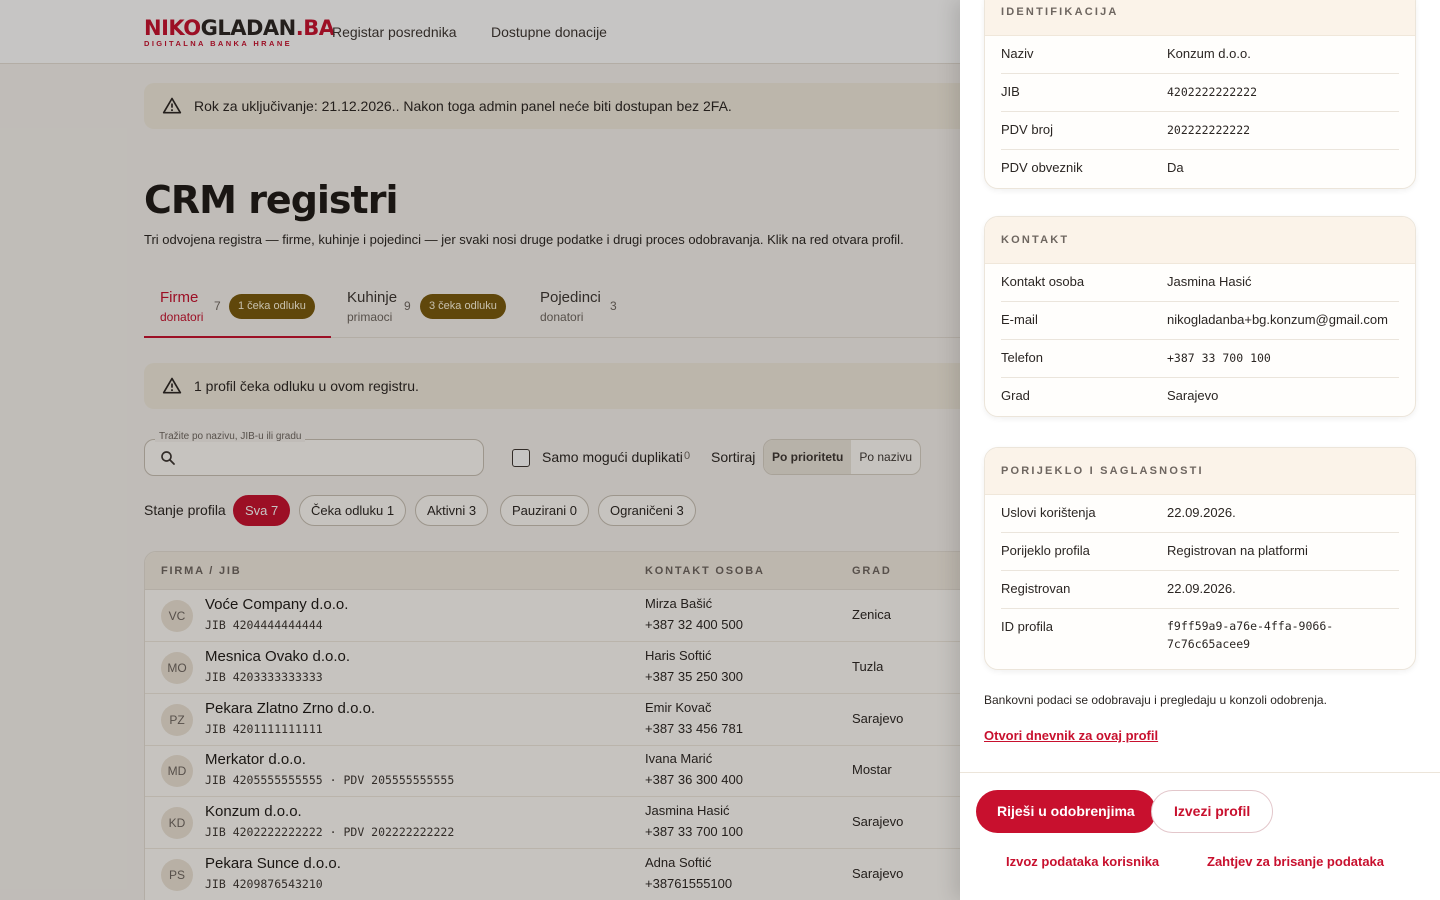 The width and height of the screenshot is (1440, 900). What do you see at coordinates (1219, 358) in the screenshot?
I see `field-value: +387 33 700 100` at bounding box center [1219, 358].